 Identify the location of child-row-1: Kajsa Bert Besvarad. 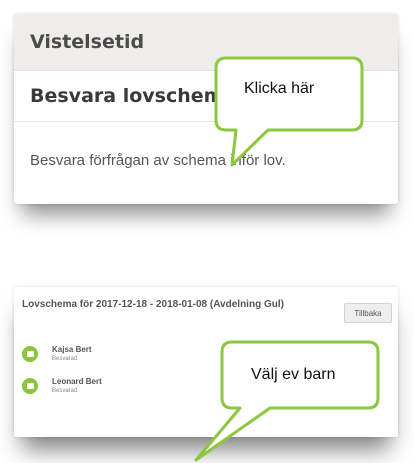
(57, 354).